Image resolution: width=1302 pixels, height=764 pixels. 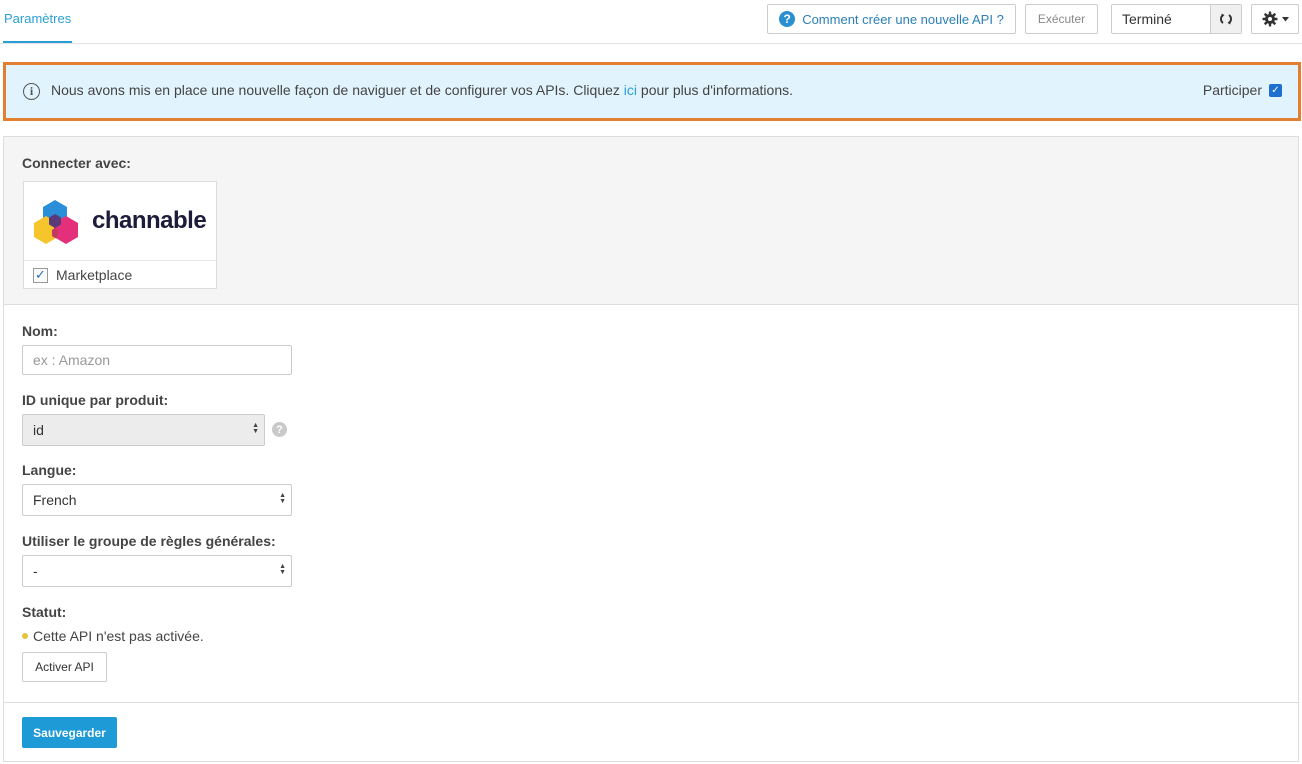 I want to click on name-input: ex : Amazon, so click(x=157, y=360).